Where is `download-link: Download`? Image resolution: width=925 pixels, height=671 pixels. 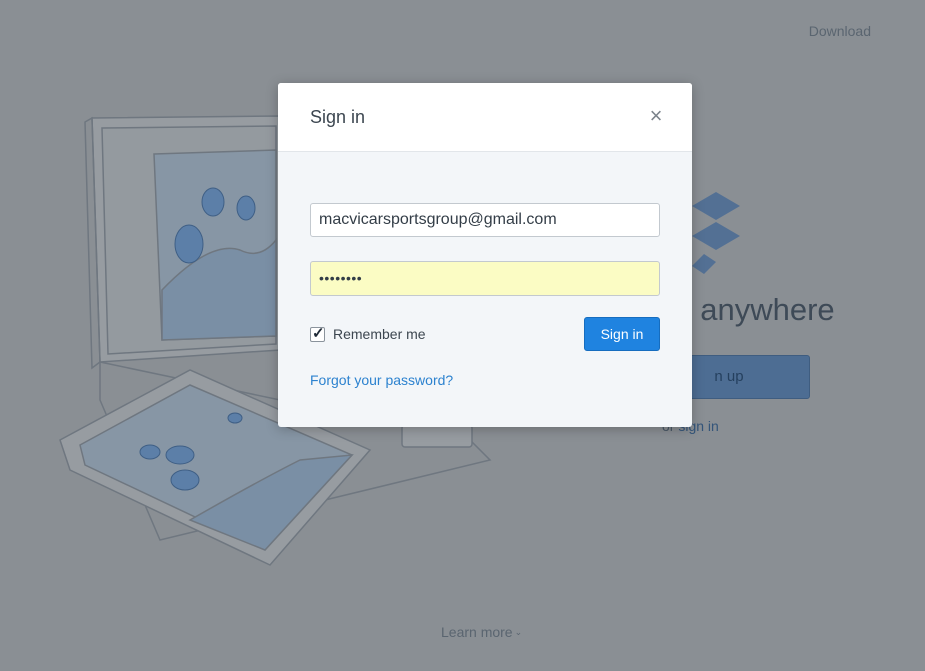 download-link: Download is located at coordinates (840, 31).